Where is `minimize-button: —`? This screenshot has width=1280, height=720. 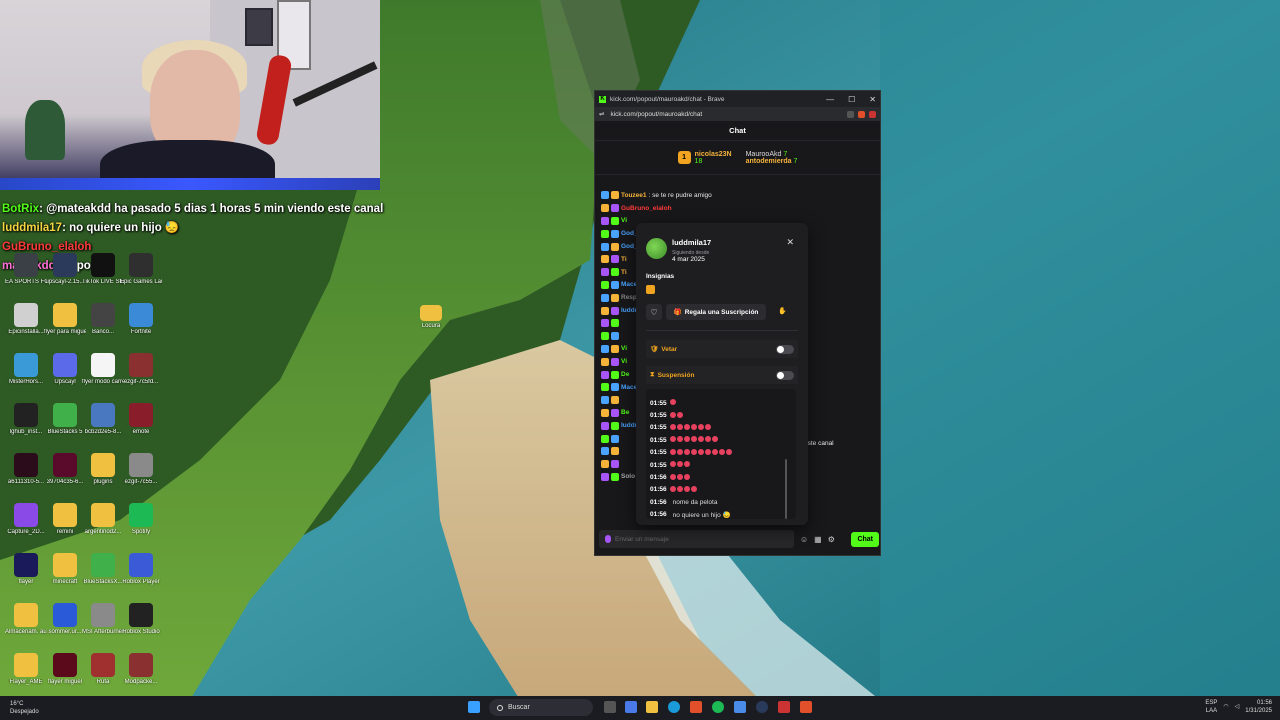 minimize-button: — is located at coordinates (830, 99).